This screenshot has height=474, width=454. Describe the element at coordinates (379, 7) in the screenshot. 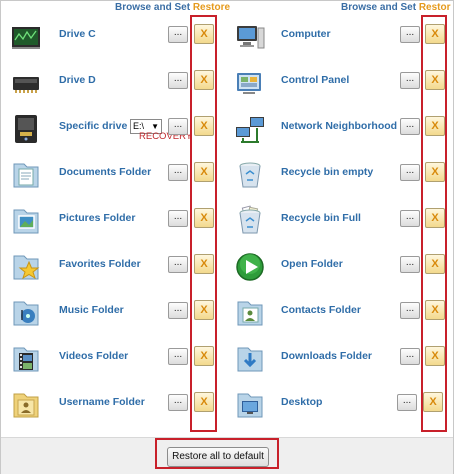

I see `right-browse-header: Browse and Set` at that location.